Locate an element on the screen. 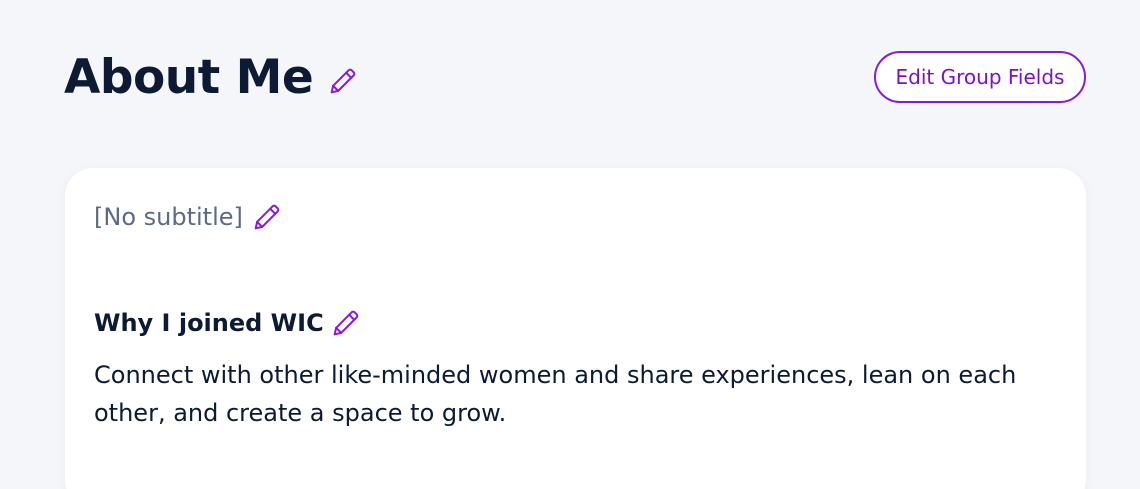  field-heading: Why I joined WIC is located at coordinates (209, 323).